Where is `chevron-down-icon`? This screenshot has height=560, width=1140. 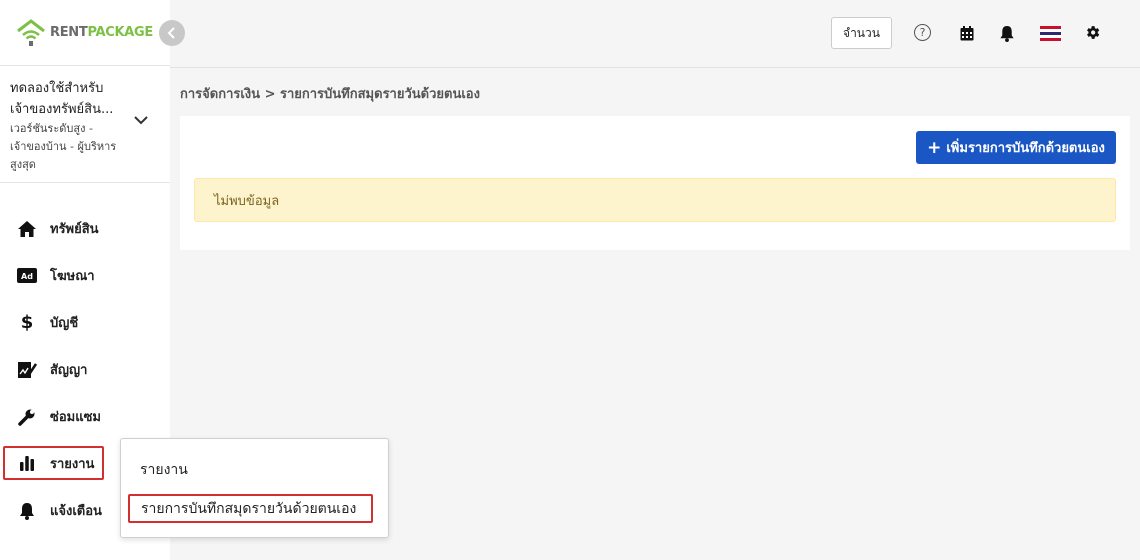
chevron-down-icon is located at coordinates (141, 120).